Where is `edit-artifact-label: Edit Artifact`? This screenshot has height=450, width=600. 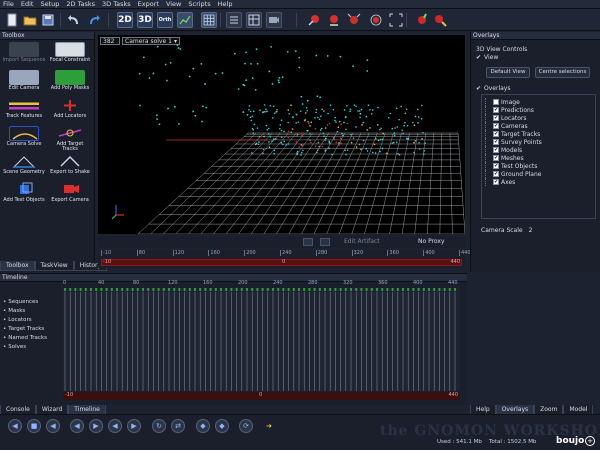
edit-artifact-label: Edit Artifact is located at coordinates (362, 241).